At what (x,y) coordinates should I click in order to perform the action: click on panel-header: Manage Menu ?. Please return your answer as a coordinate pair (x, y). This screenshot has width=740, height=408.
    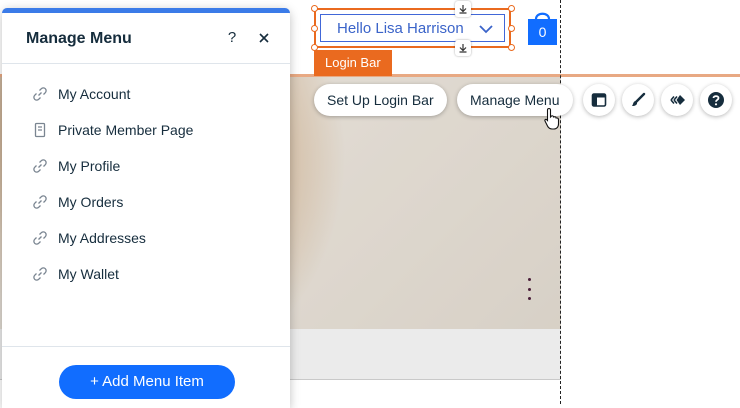
    Looking at the image, I should click on (146, 38).